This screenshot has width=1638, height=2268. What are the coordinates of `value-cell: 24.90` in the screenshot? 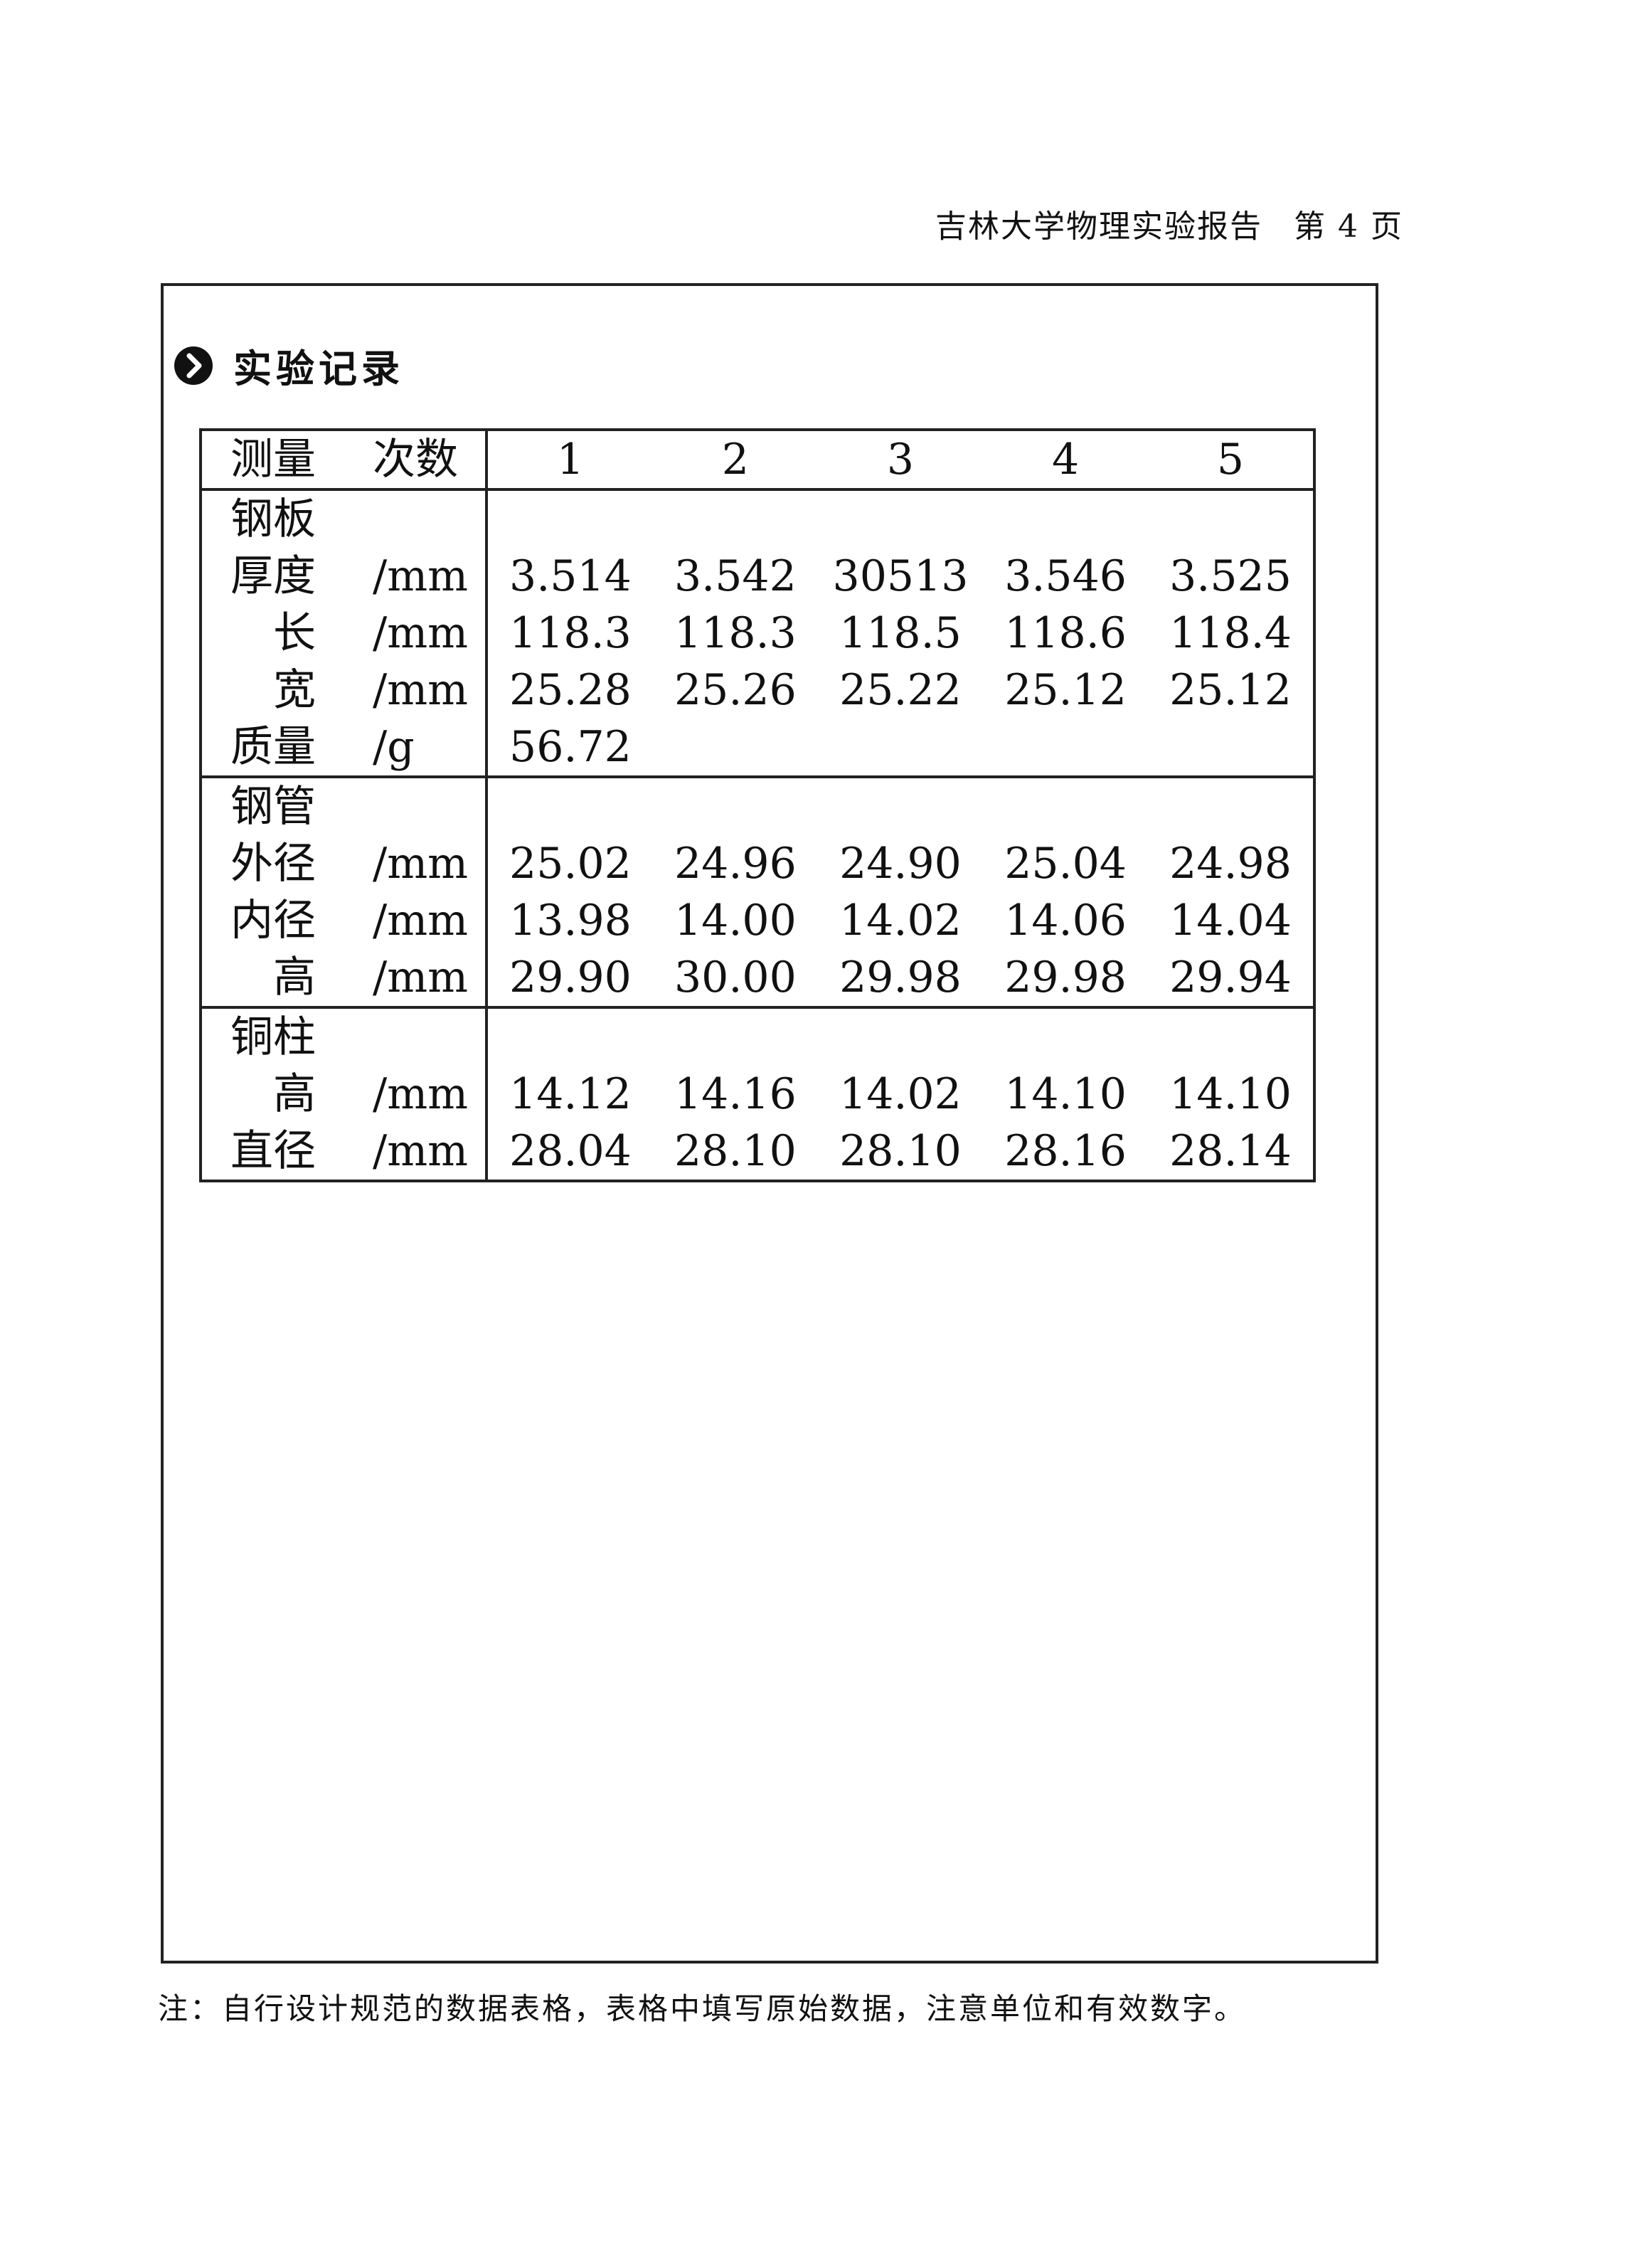 It's located at (900, 864).